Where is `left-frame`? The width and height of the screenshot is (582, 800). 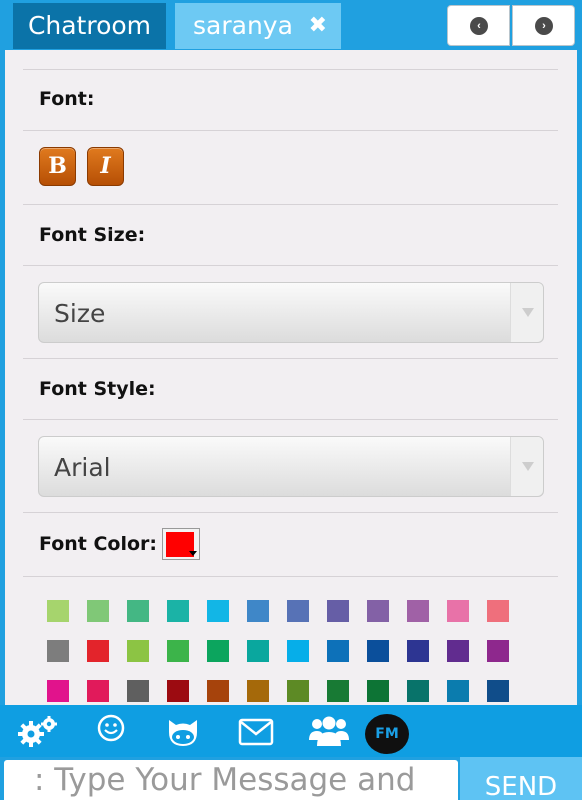 left-frame is located at coordinates (2, 377).